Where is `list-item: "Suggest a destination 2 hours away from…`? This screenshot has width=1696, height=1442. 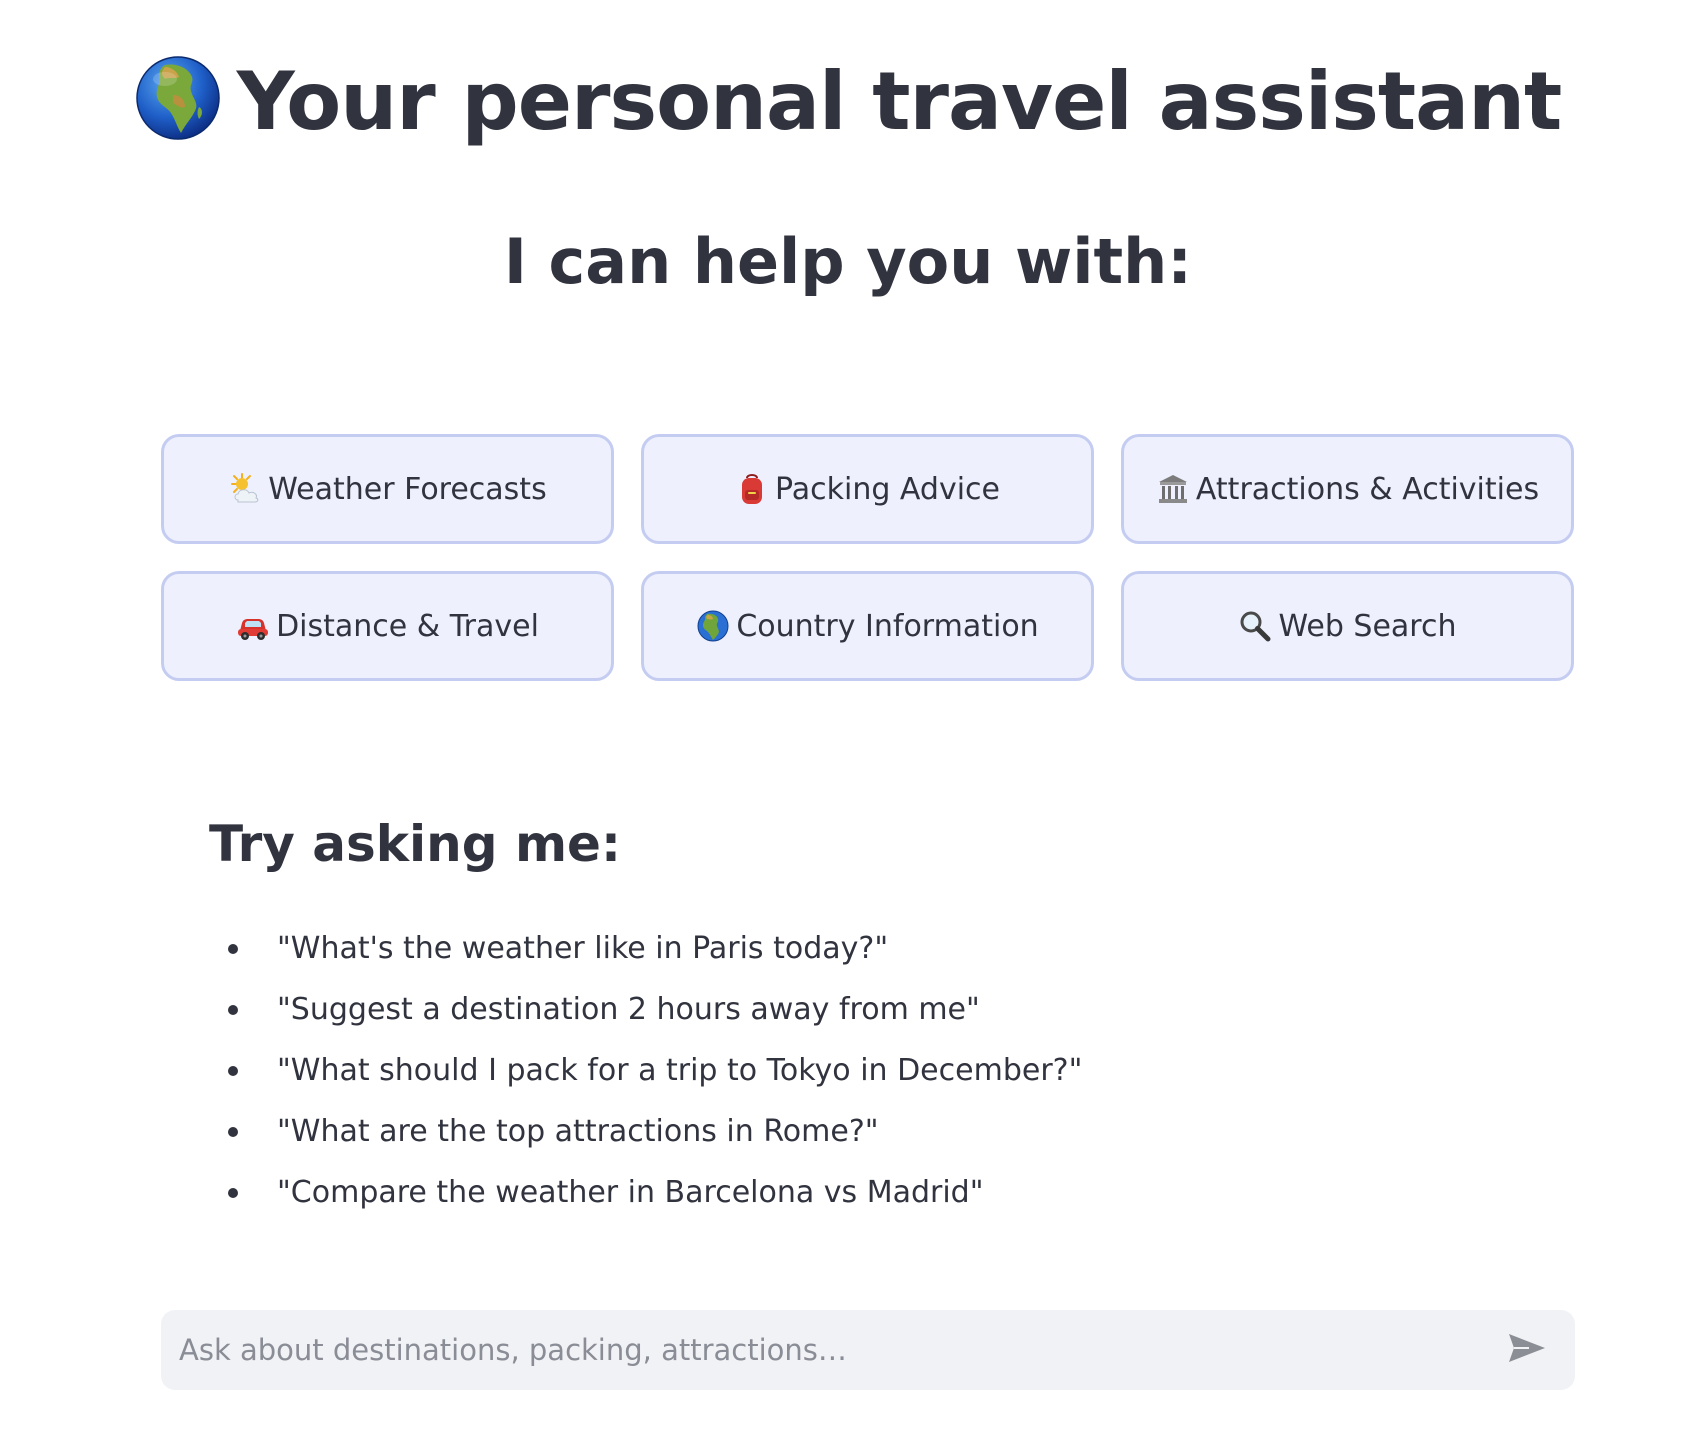
list-item: "Suggest a destination 2 hours away from… is located at coordinates (653, 1009).